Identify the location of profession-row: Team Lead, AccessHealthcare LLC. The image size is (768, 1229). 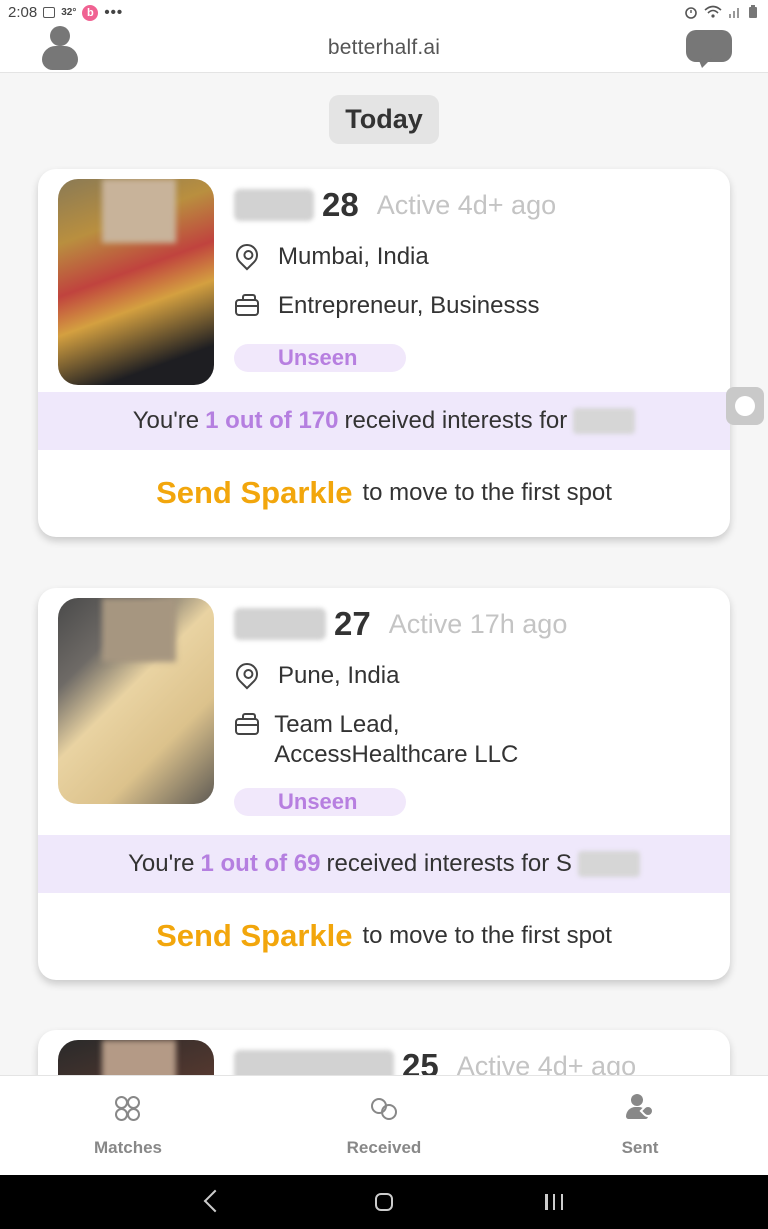
(414, 740).